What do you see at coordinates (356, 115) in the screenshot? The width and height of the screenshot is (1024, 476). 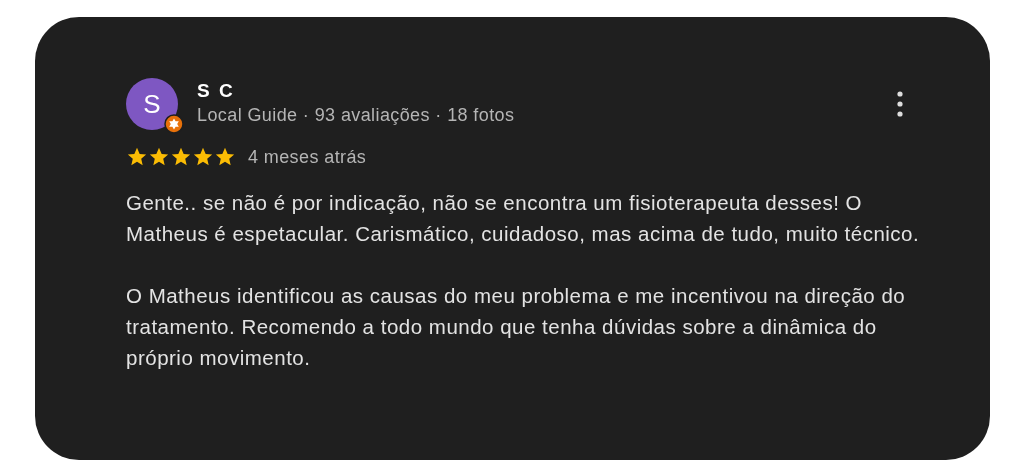 I see `author-meta: Local Guide · 93 avaliações · 18 fotos` at bounding box center [356, 115].